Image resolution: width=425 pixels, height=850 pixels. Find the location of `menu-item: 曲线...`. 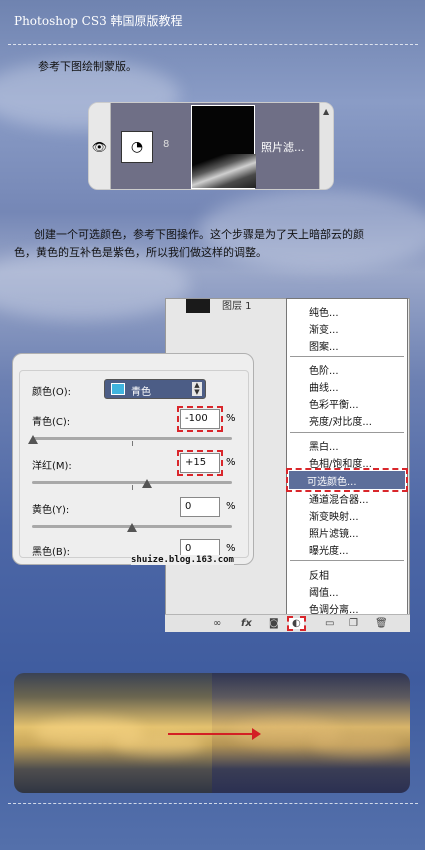

menu-item: 曲线... is located at coordinates (324, 386).